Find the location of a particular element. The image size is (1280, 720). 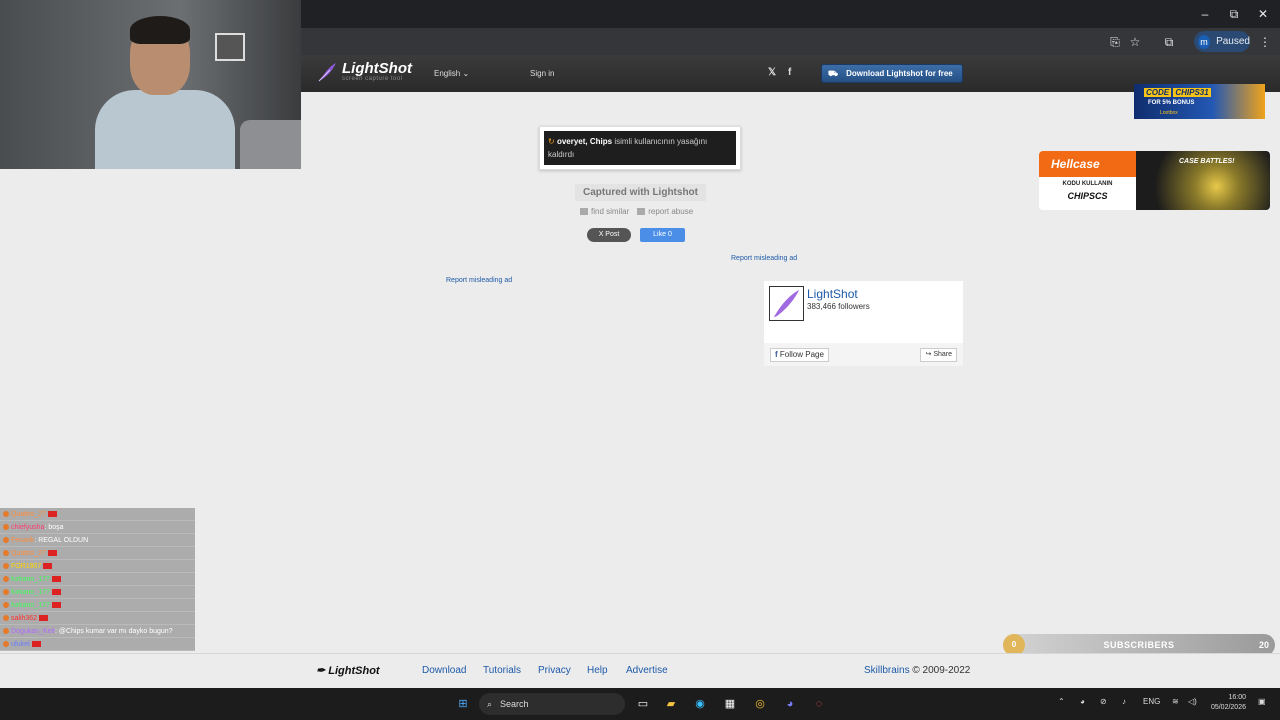

hellcase-title: CASE BATTLES! is located at coordinates (1207, 161).